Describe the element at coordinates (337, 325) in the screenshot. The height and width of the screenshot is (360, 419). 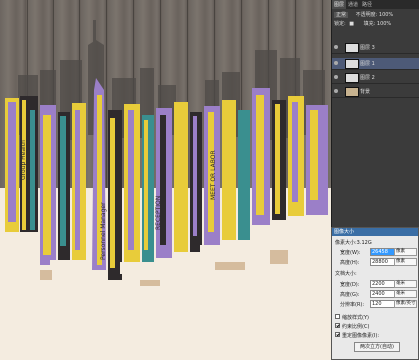
I see `constrain-checkbox` at that location.